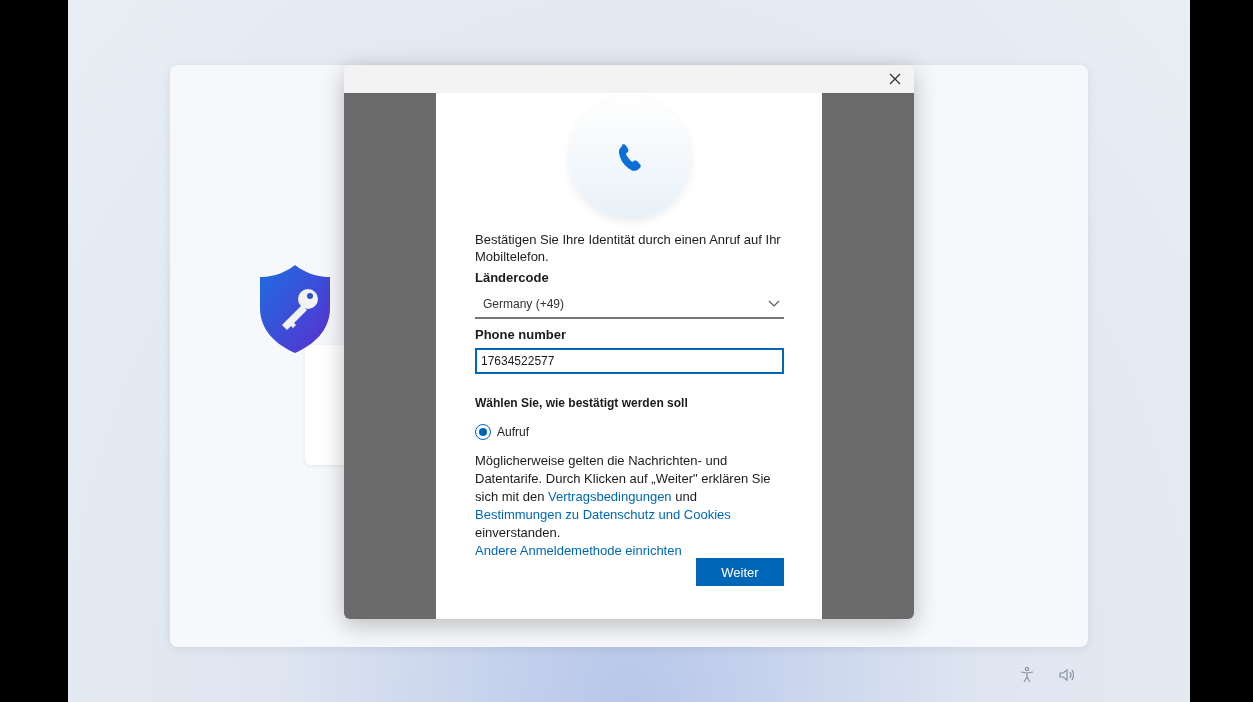  What do you see at coordinates (740, 572) in the screenshot?
I see `next-button: Weiter` at bounding box center [740, 572].